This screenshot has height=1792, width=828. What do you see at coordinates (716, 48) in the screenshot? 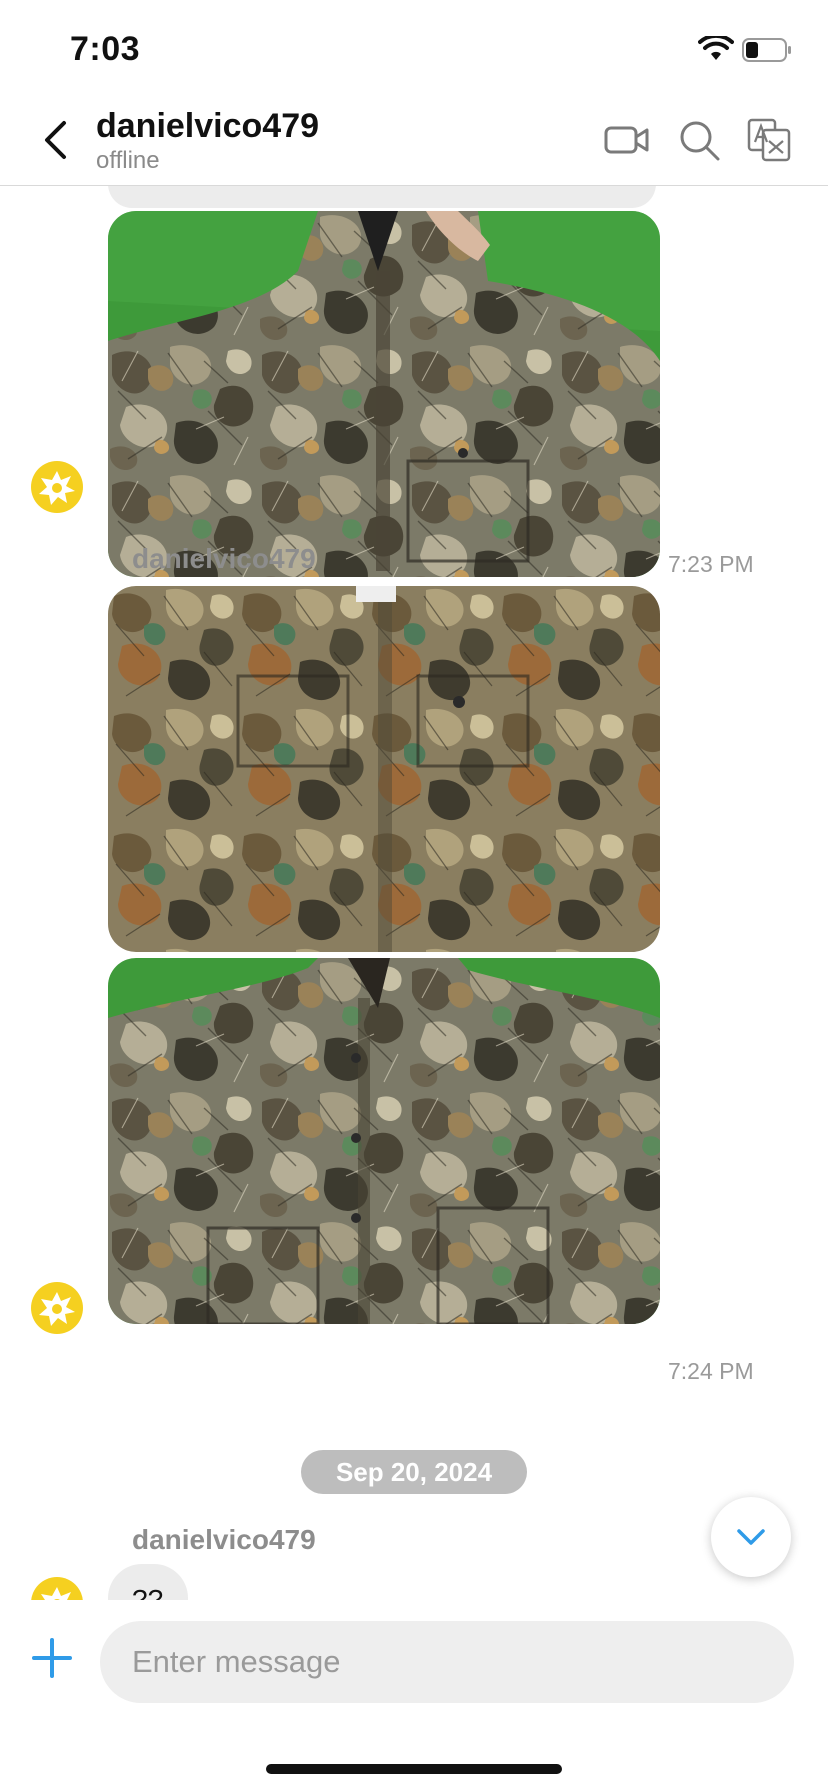
I see `wifi-icon` at bounding box center [716, 48].